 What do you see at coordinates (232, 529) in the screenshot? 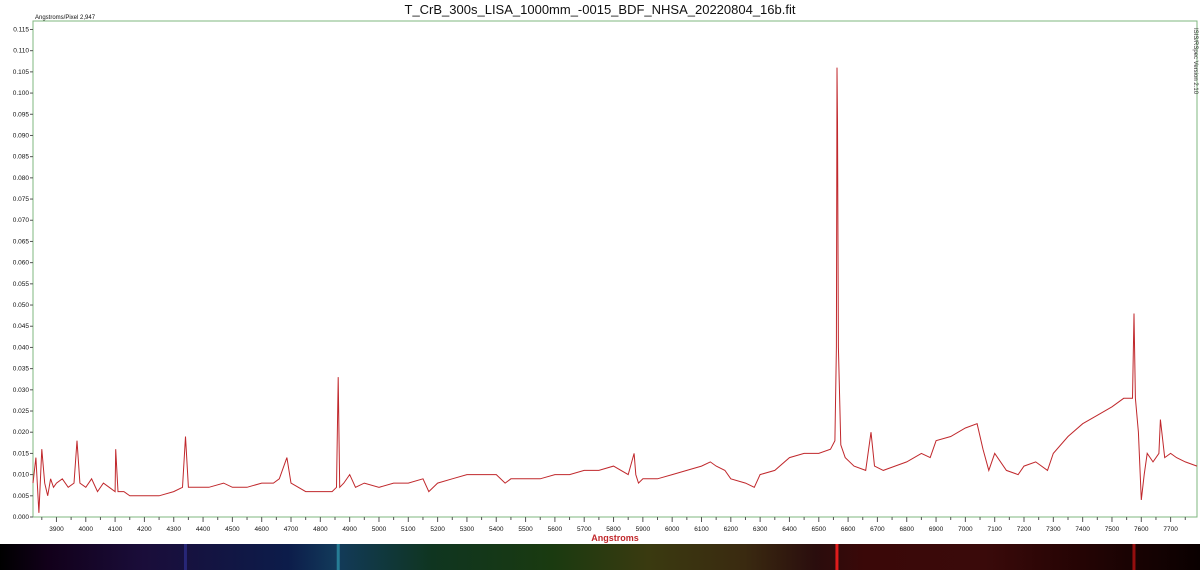
I see `x-tick-label: 4500` at bounding box center [232, 529].